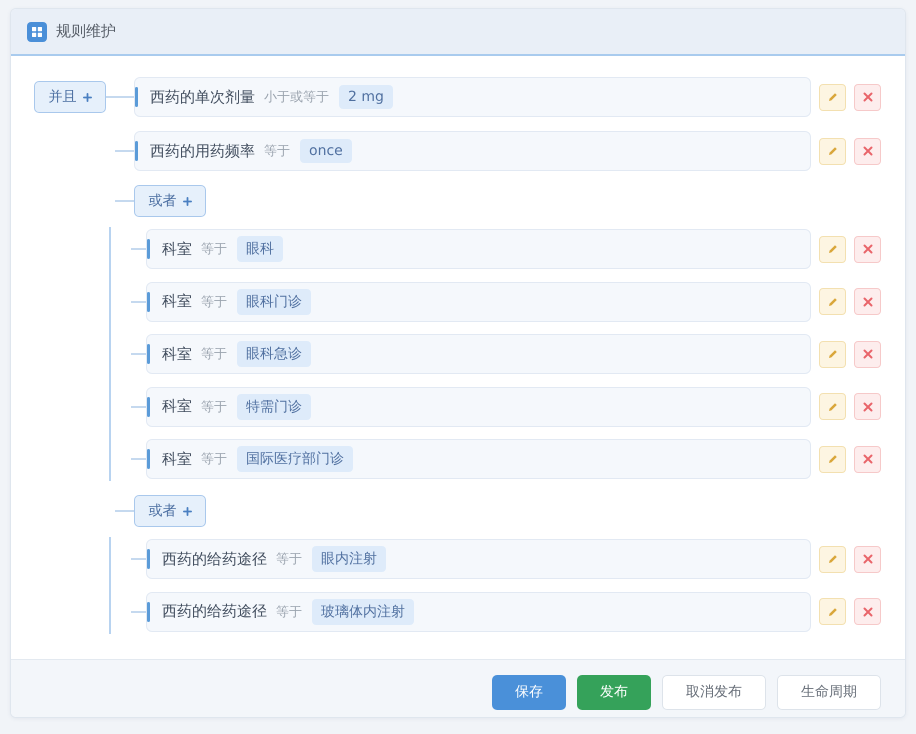 Image resolution: width=916 pixels, height=734 pixels. I want to click on field-name: 西药的用药频率, so click(202, 151).